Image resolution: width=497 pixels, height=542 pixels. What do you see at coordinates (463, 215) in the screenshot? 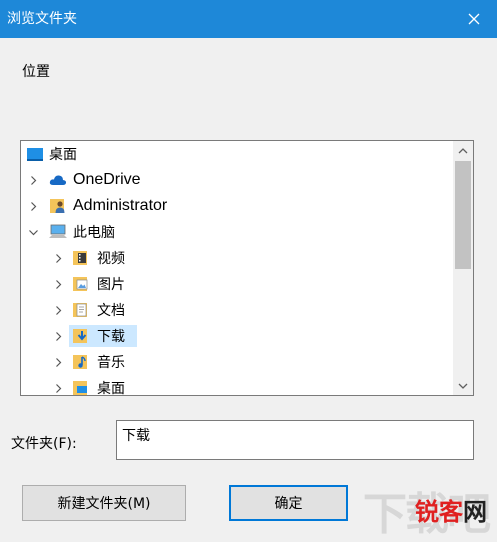
I see `scrollbar-thumb` at bounding box center [463, 215].